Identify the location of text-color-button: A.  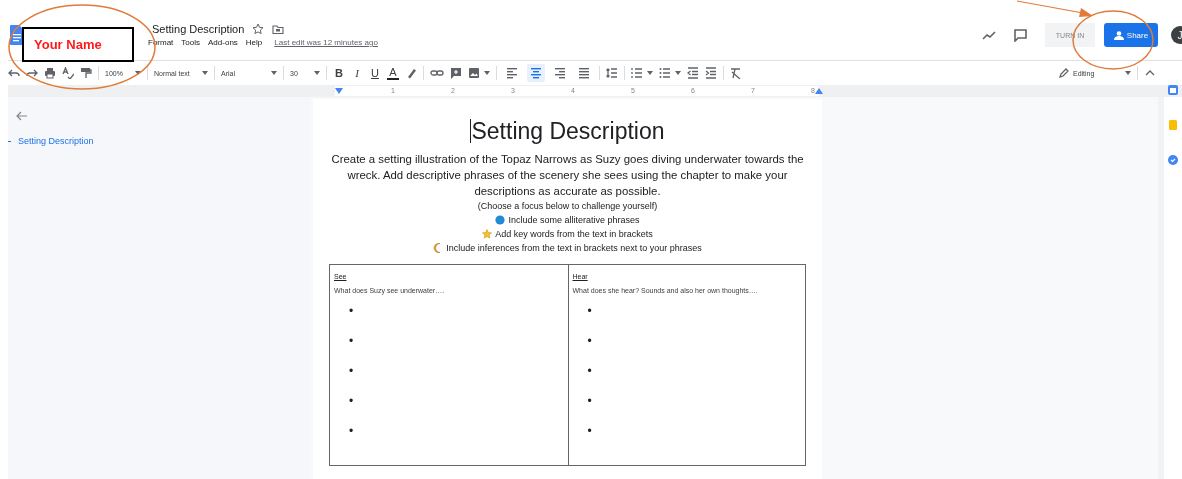
(393, 73).